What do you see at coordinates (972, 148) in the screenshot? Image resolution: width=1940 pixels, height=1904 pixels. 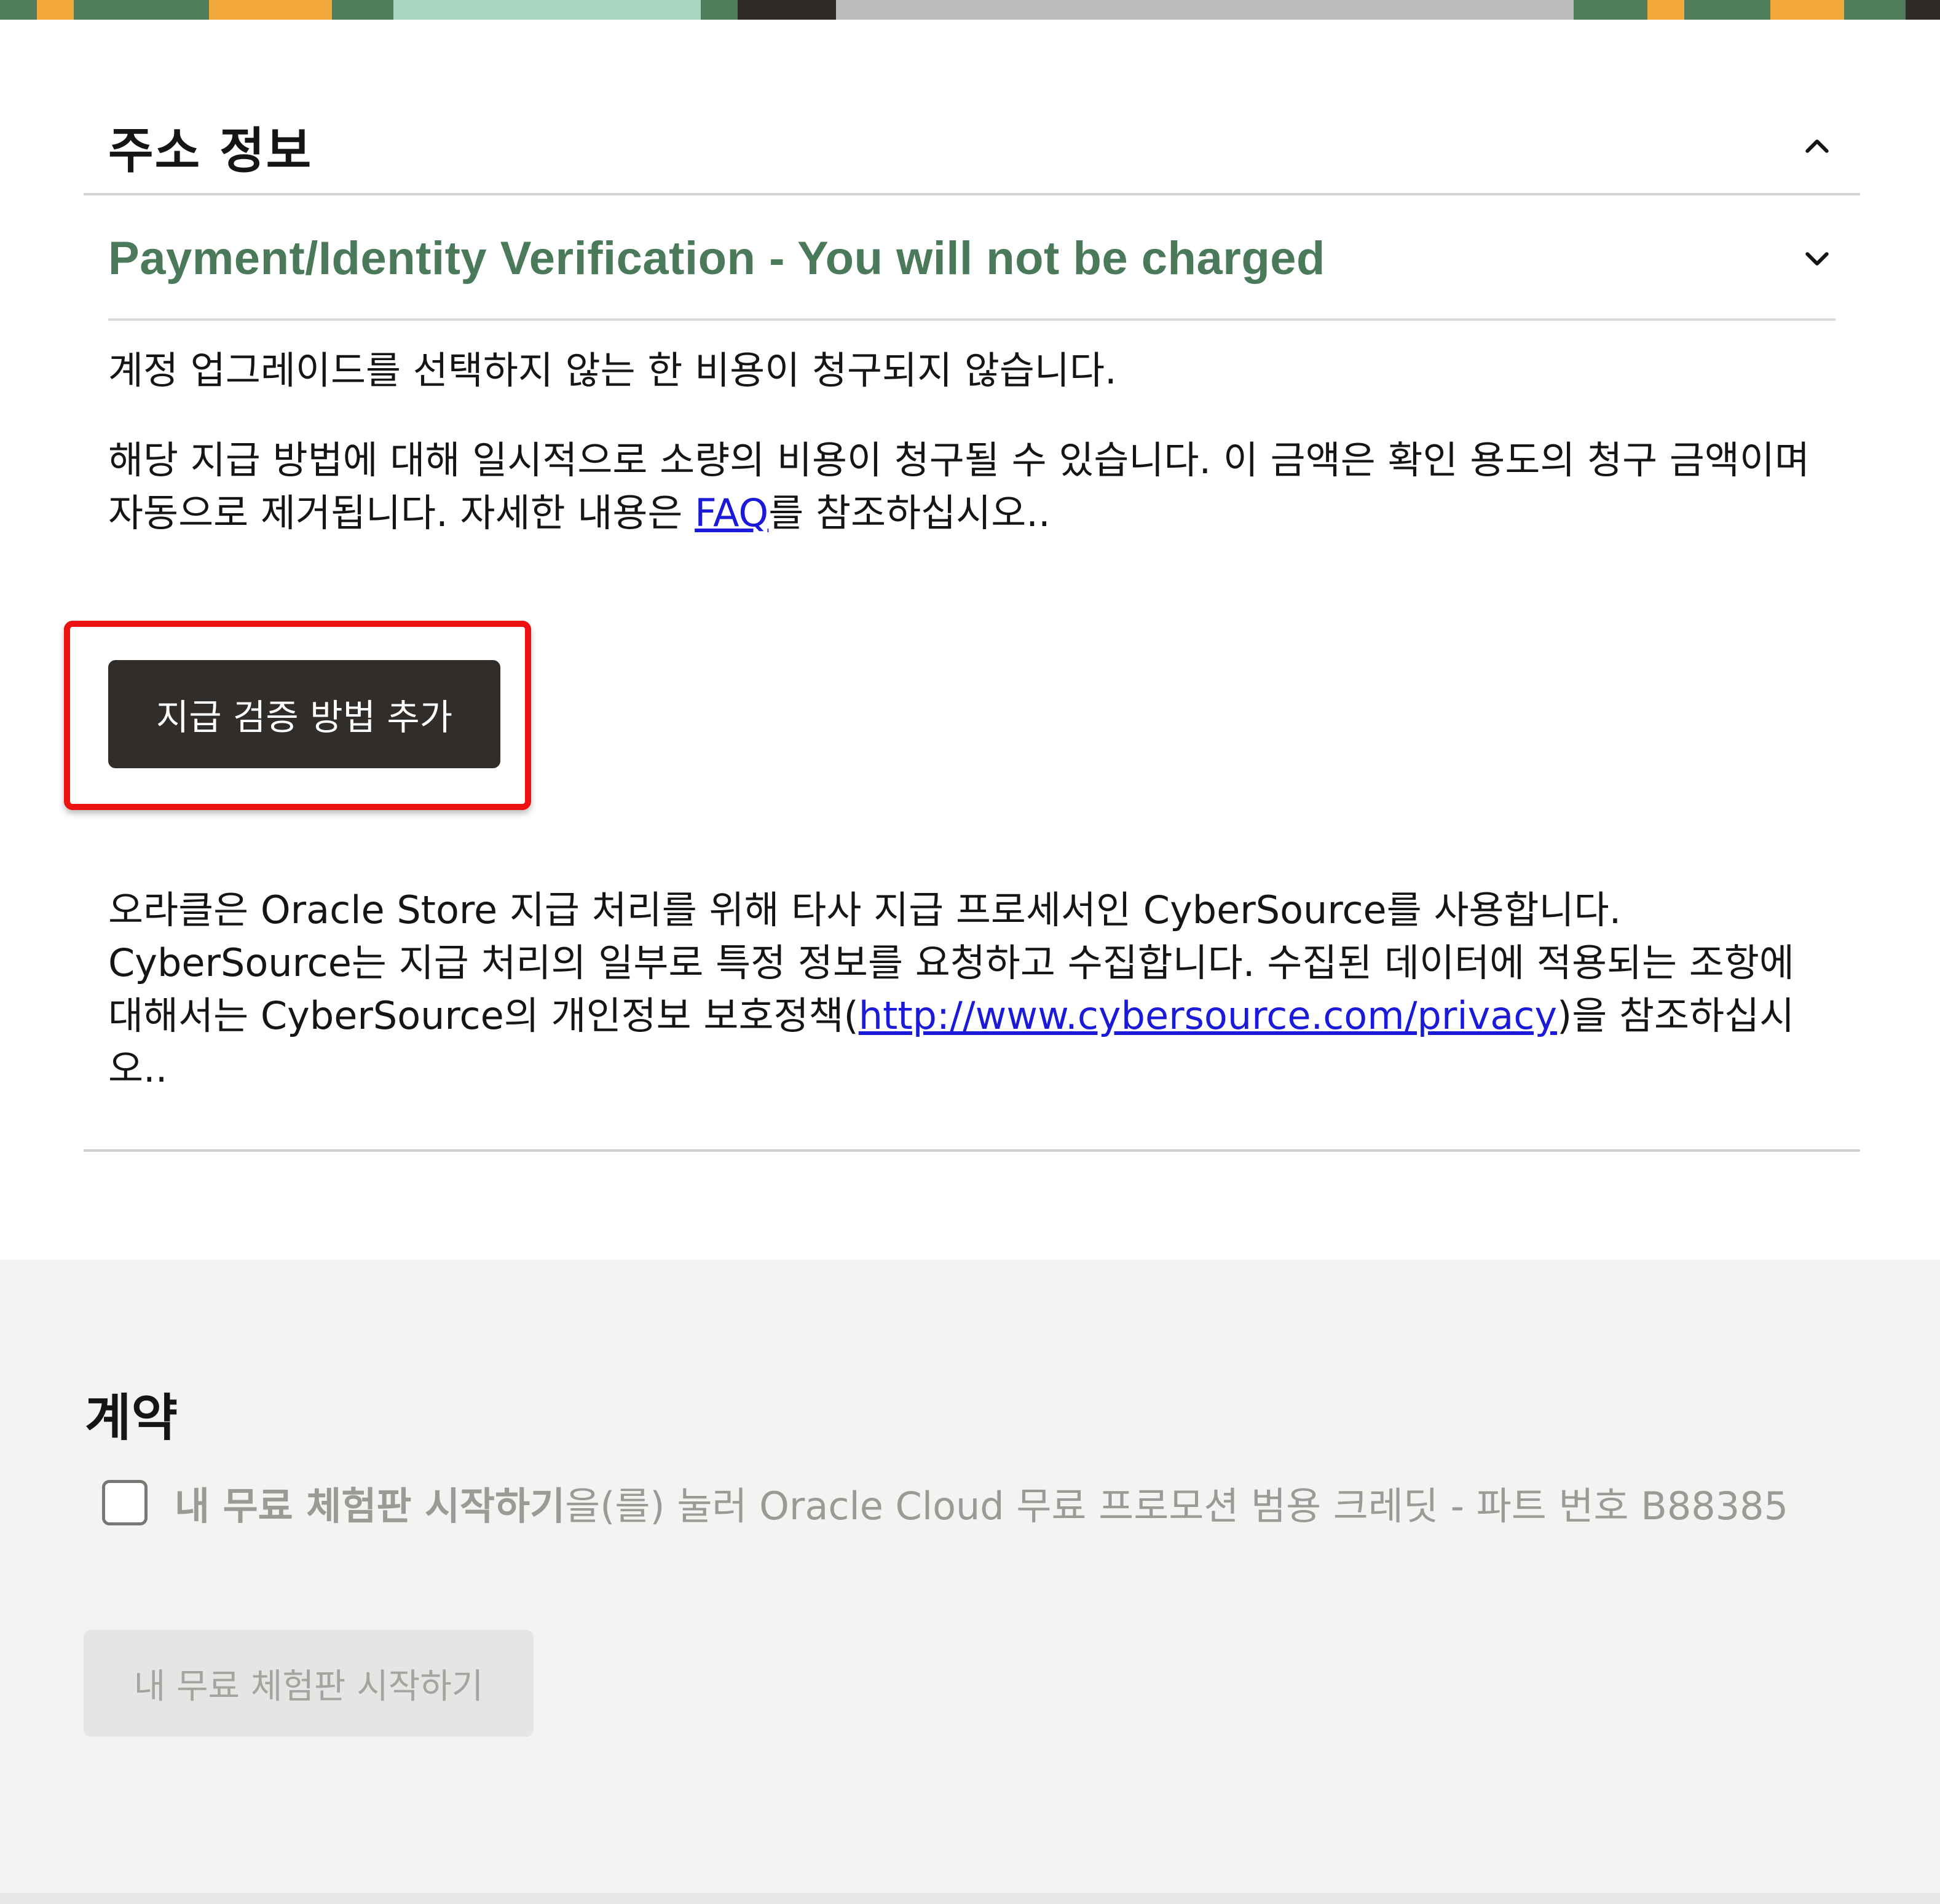 I see `address-section-header: 주소 정보` at bounding box center [972, 148].